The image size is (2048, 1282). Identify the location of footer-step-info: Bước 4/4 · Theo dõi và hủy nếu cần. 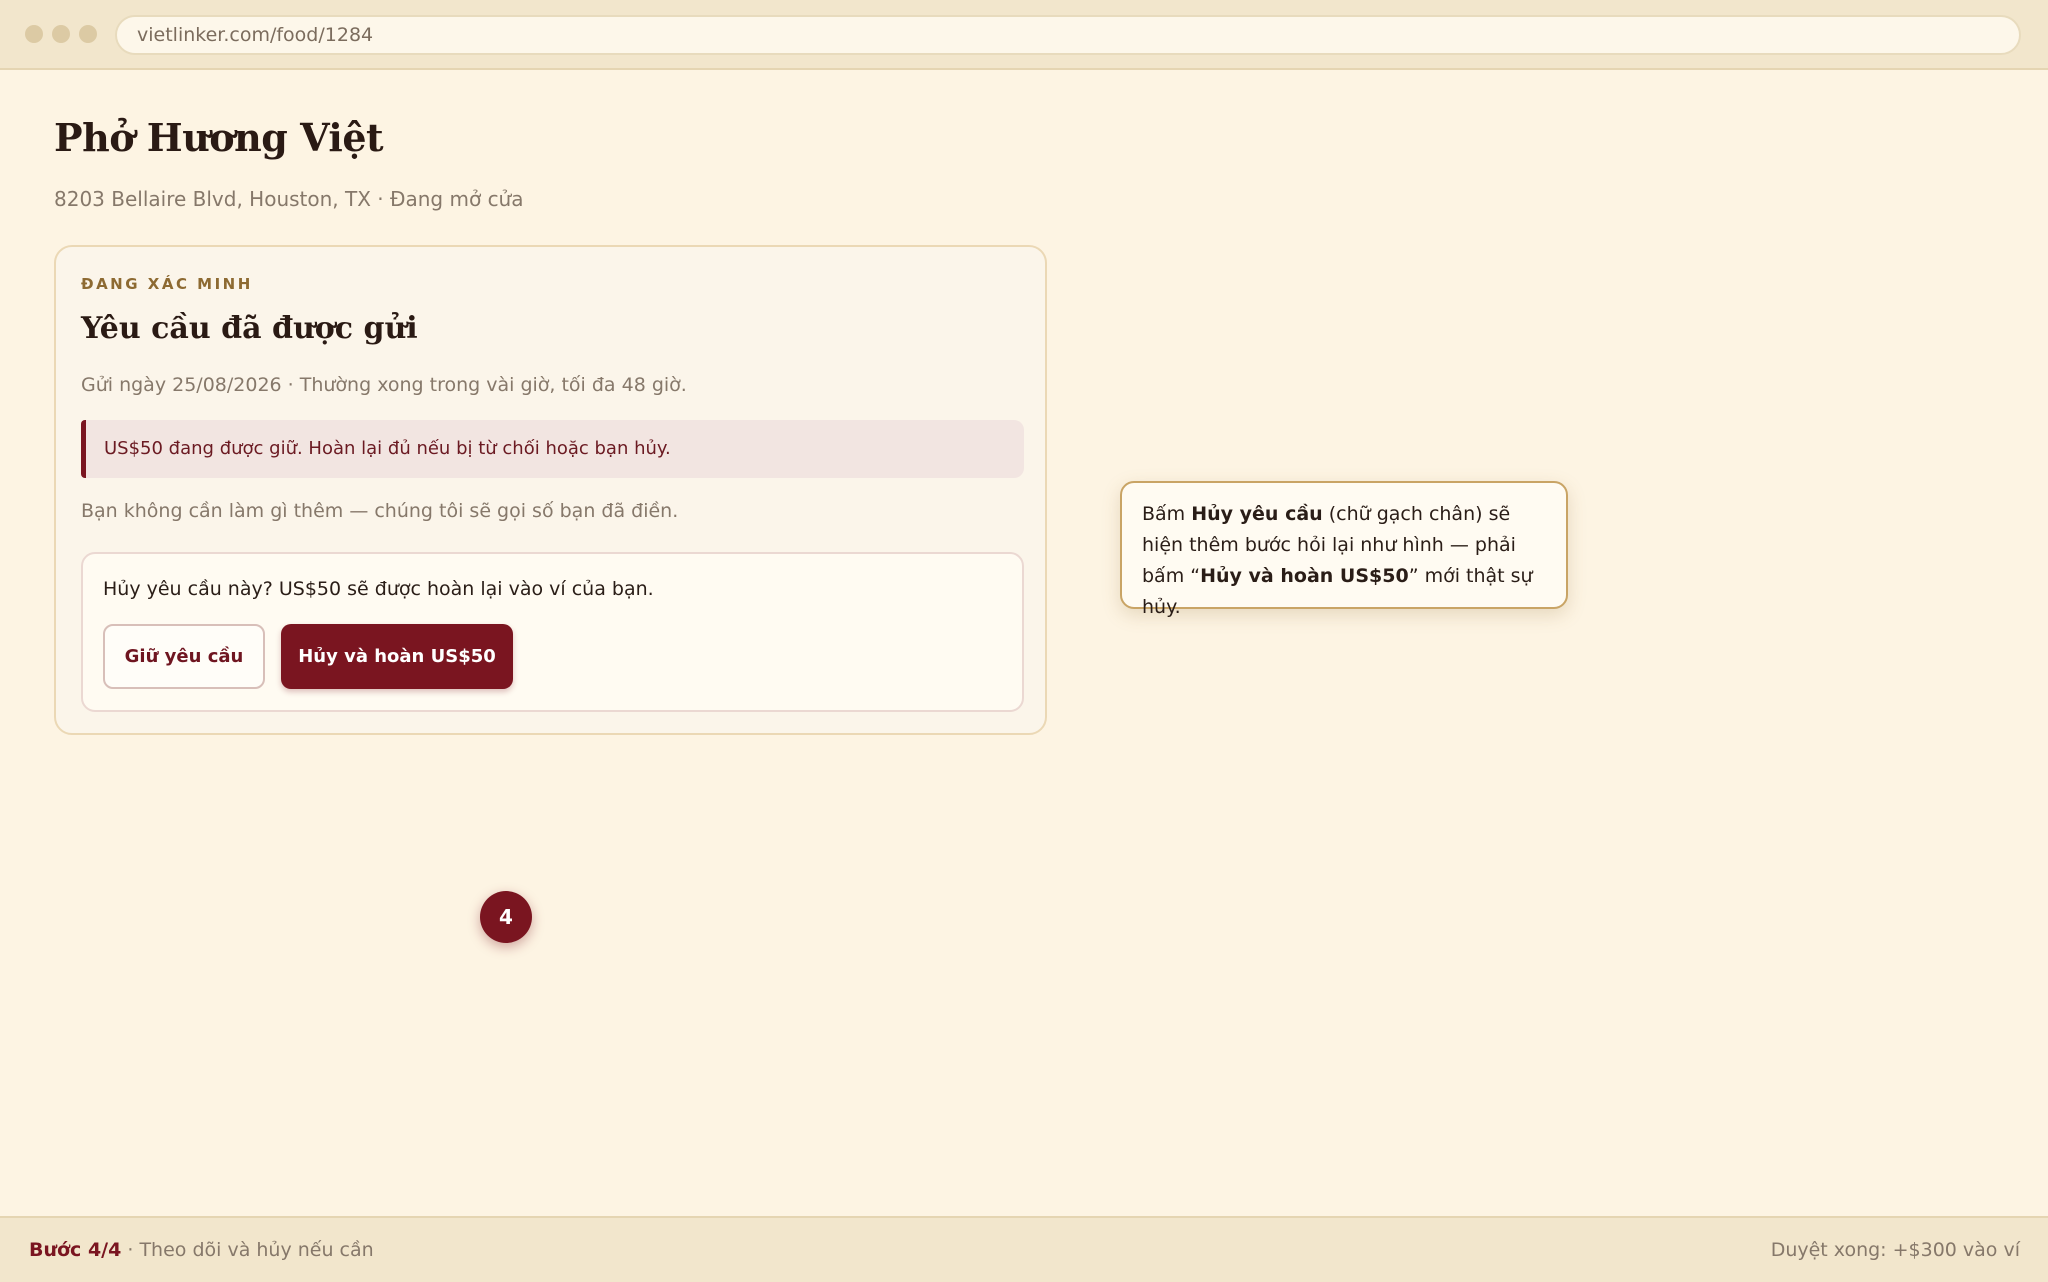
(201, 1250).